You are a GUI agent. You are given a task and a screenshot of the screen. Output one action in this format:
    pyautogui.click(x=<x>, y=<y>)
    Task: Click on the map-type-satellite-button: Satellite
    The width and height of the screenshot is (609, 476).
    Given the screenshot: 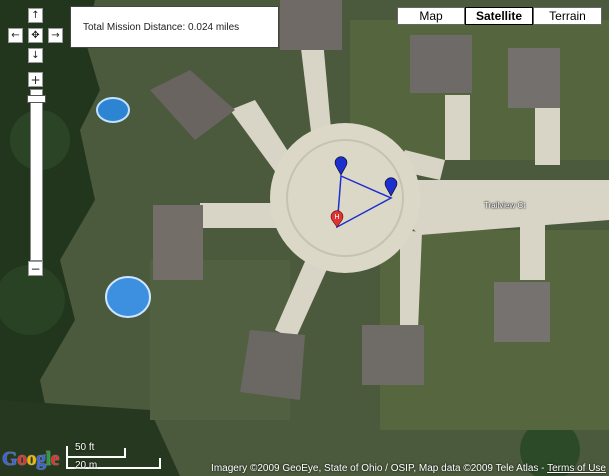 What is the action you would take?
    pyautogui.click(x=499, y=16)
    